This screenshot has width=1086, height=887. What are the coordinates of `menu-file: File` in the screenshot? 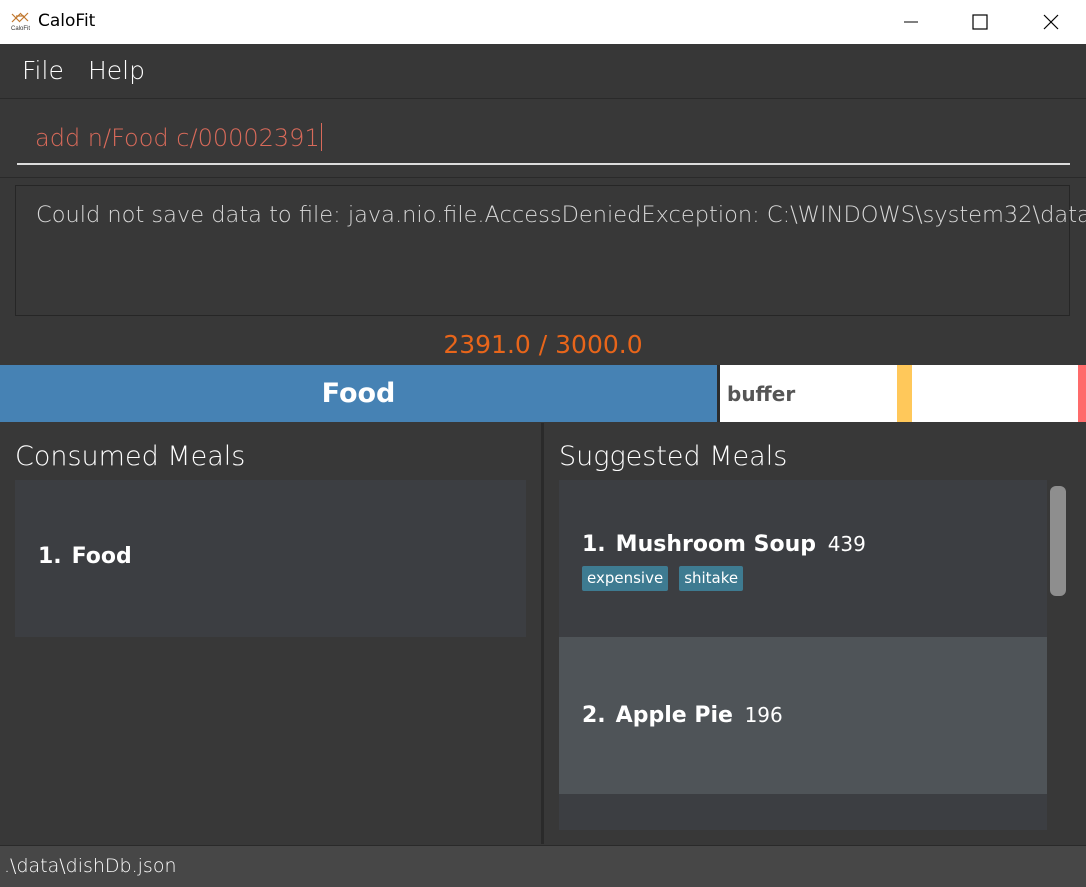 It's located at (43, 70).